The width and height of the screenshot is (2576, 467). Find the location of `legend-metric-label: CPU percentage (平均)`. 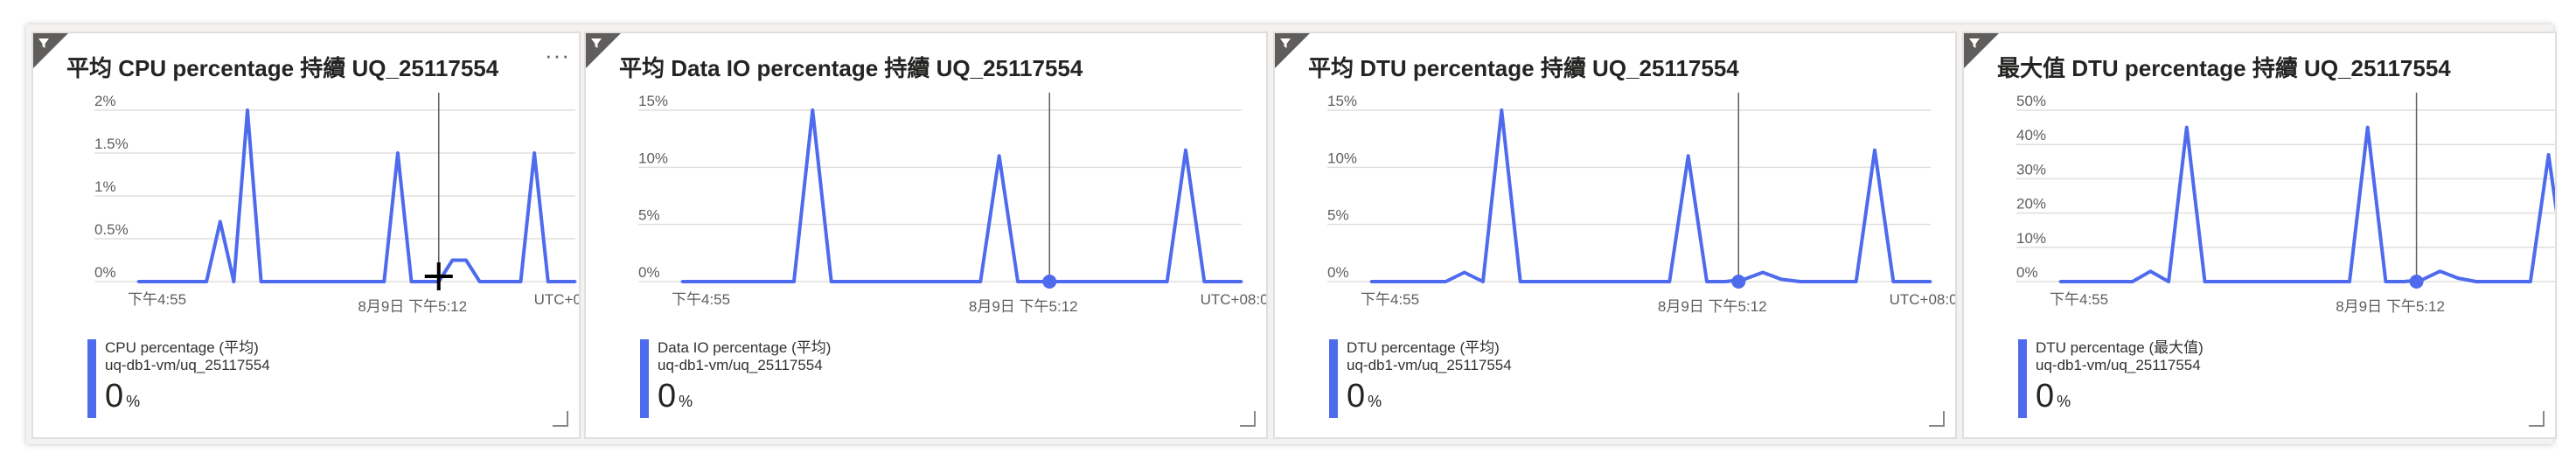

legend-metric-label: CPU percentage (平均) is located at coordinates (182, 347).